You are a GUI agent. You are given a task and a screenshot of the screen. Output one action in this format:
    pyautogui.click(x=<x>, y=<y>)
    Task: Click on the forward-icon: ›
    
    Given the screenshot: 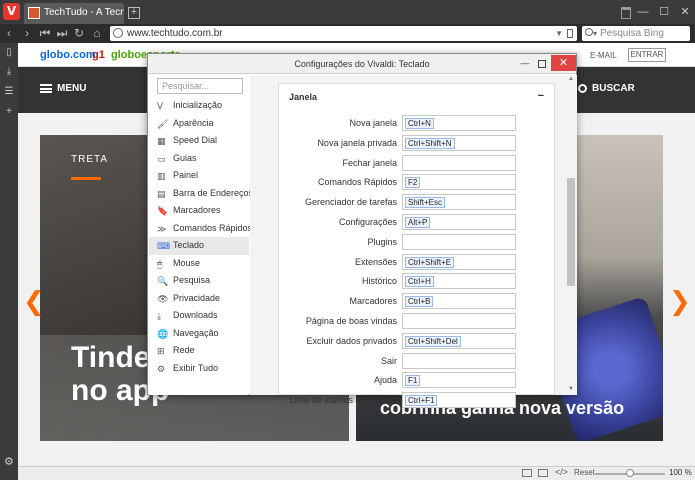 What is the action you would take?
    pyautogui.click(x=27, y=33)
    